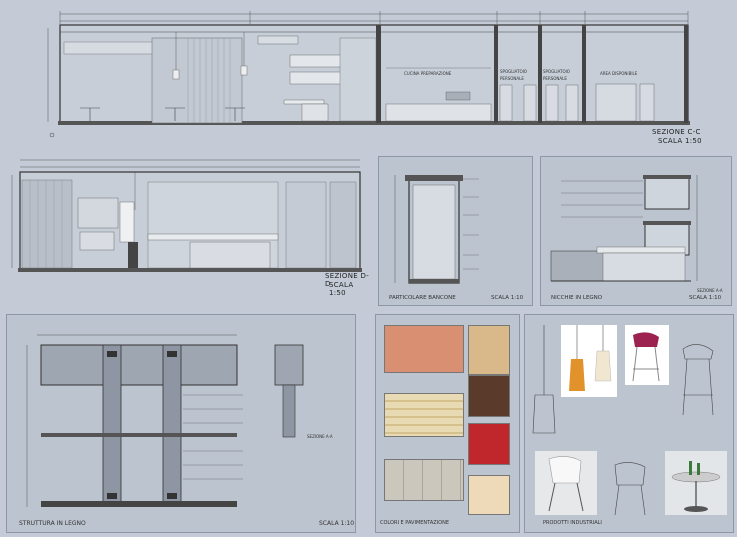 The width and height of the screenshot is (737, 537). I want to click on room-label-spogliatoio-2: SPOGLIATOIO PERSONALE, so click(556, 75).